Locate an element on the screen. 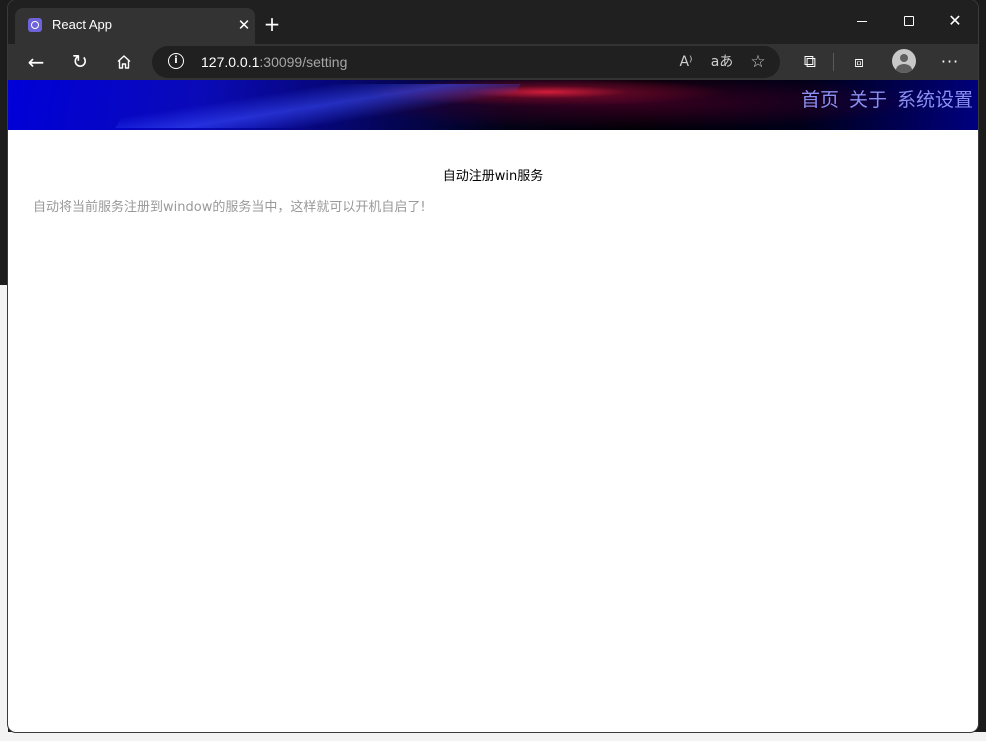 The width and height of the screenshot is (986, 741). favorite-star-icon: ☆ is located at coordinates (758, 62).